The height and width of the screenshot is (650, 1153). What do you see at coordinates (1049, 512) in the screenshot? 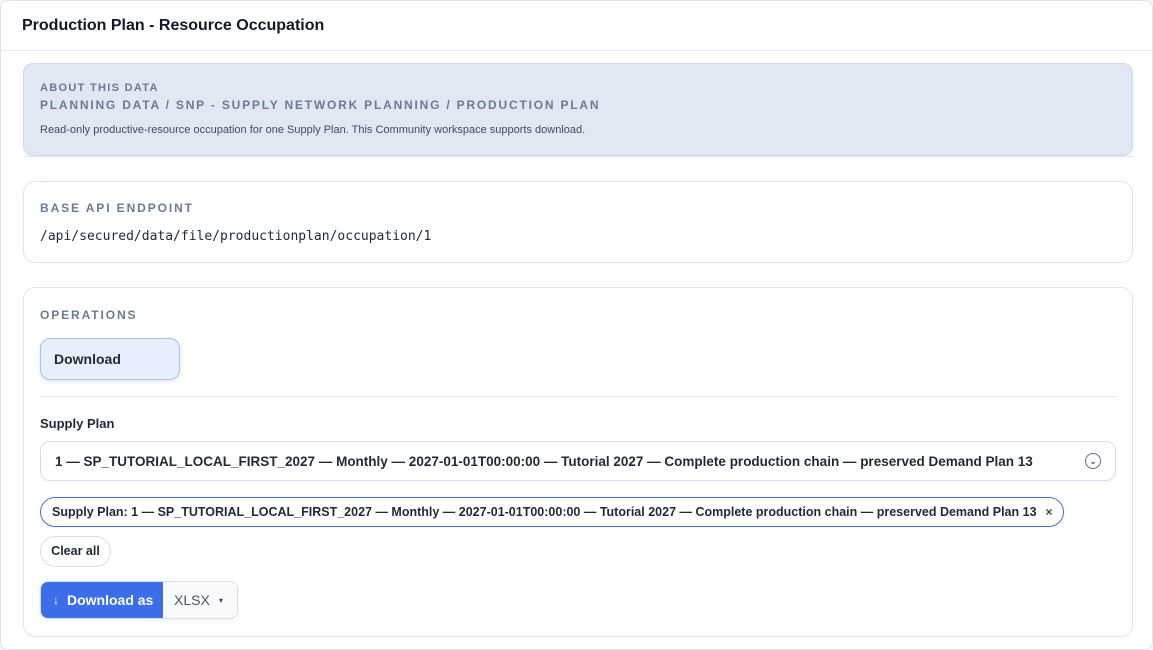
I see `close-icon: ×` at bounding box center [1049, 512].